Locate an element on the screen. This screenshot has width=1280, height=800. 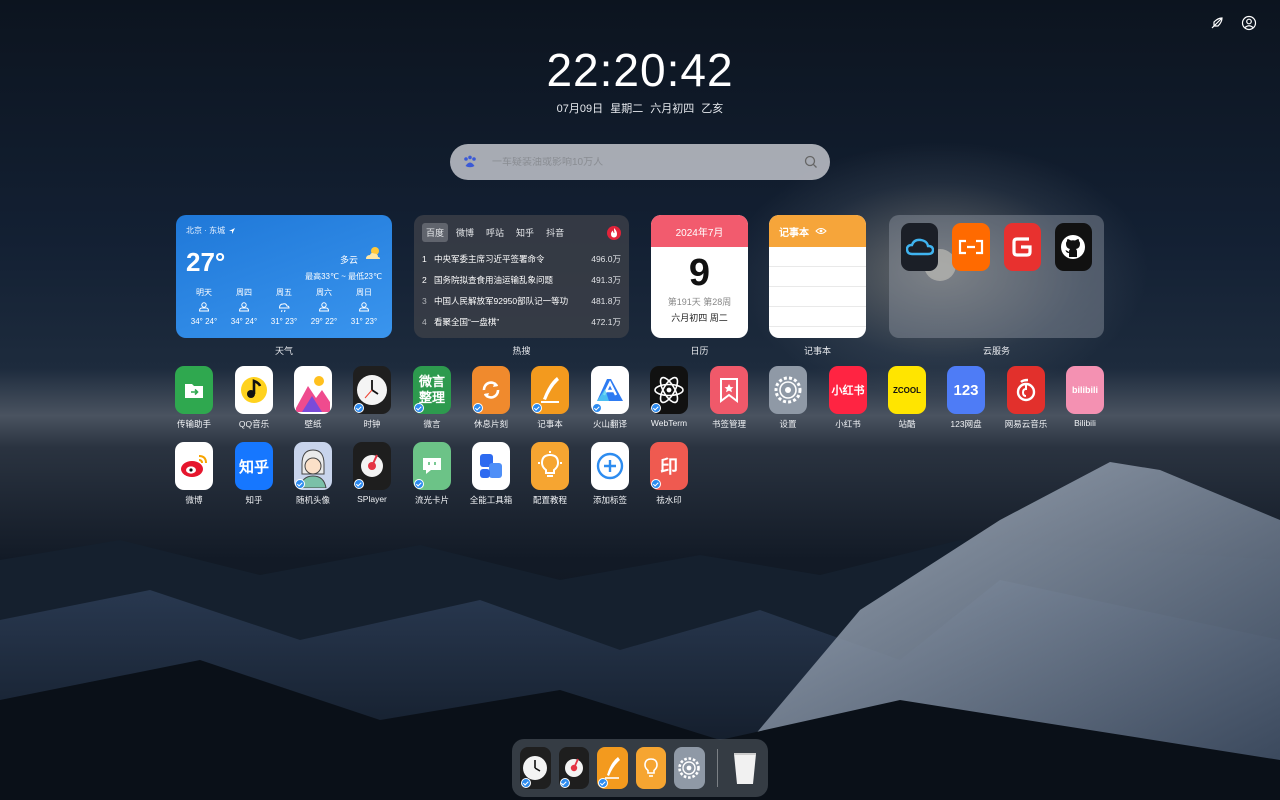
notepad-widget: 记事本 is located at coordinates (817, 276).